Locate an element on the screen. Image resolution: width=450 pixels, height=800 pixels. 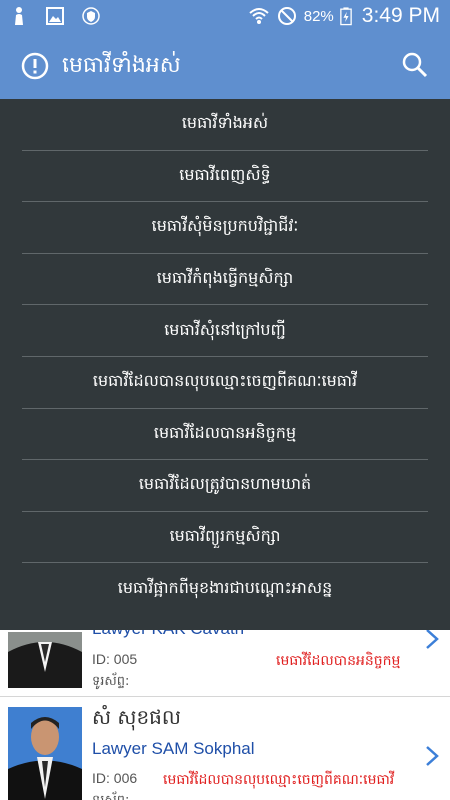
wifi-icon is located at coordinates (259, 16).